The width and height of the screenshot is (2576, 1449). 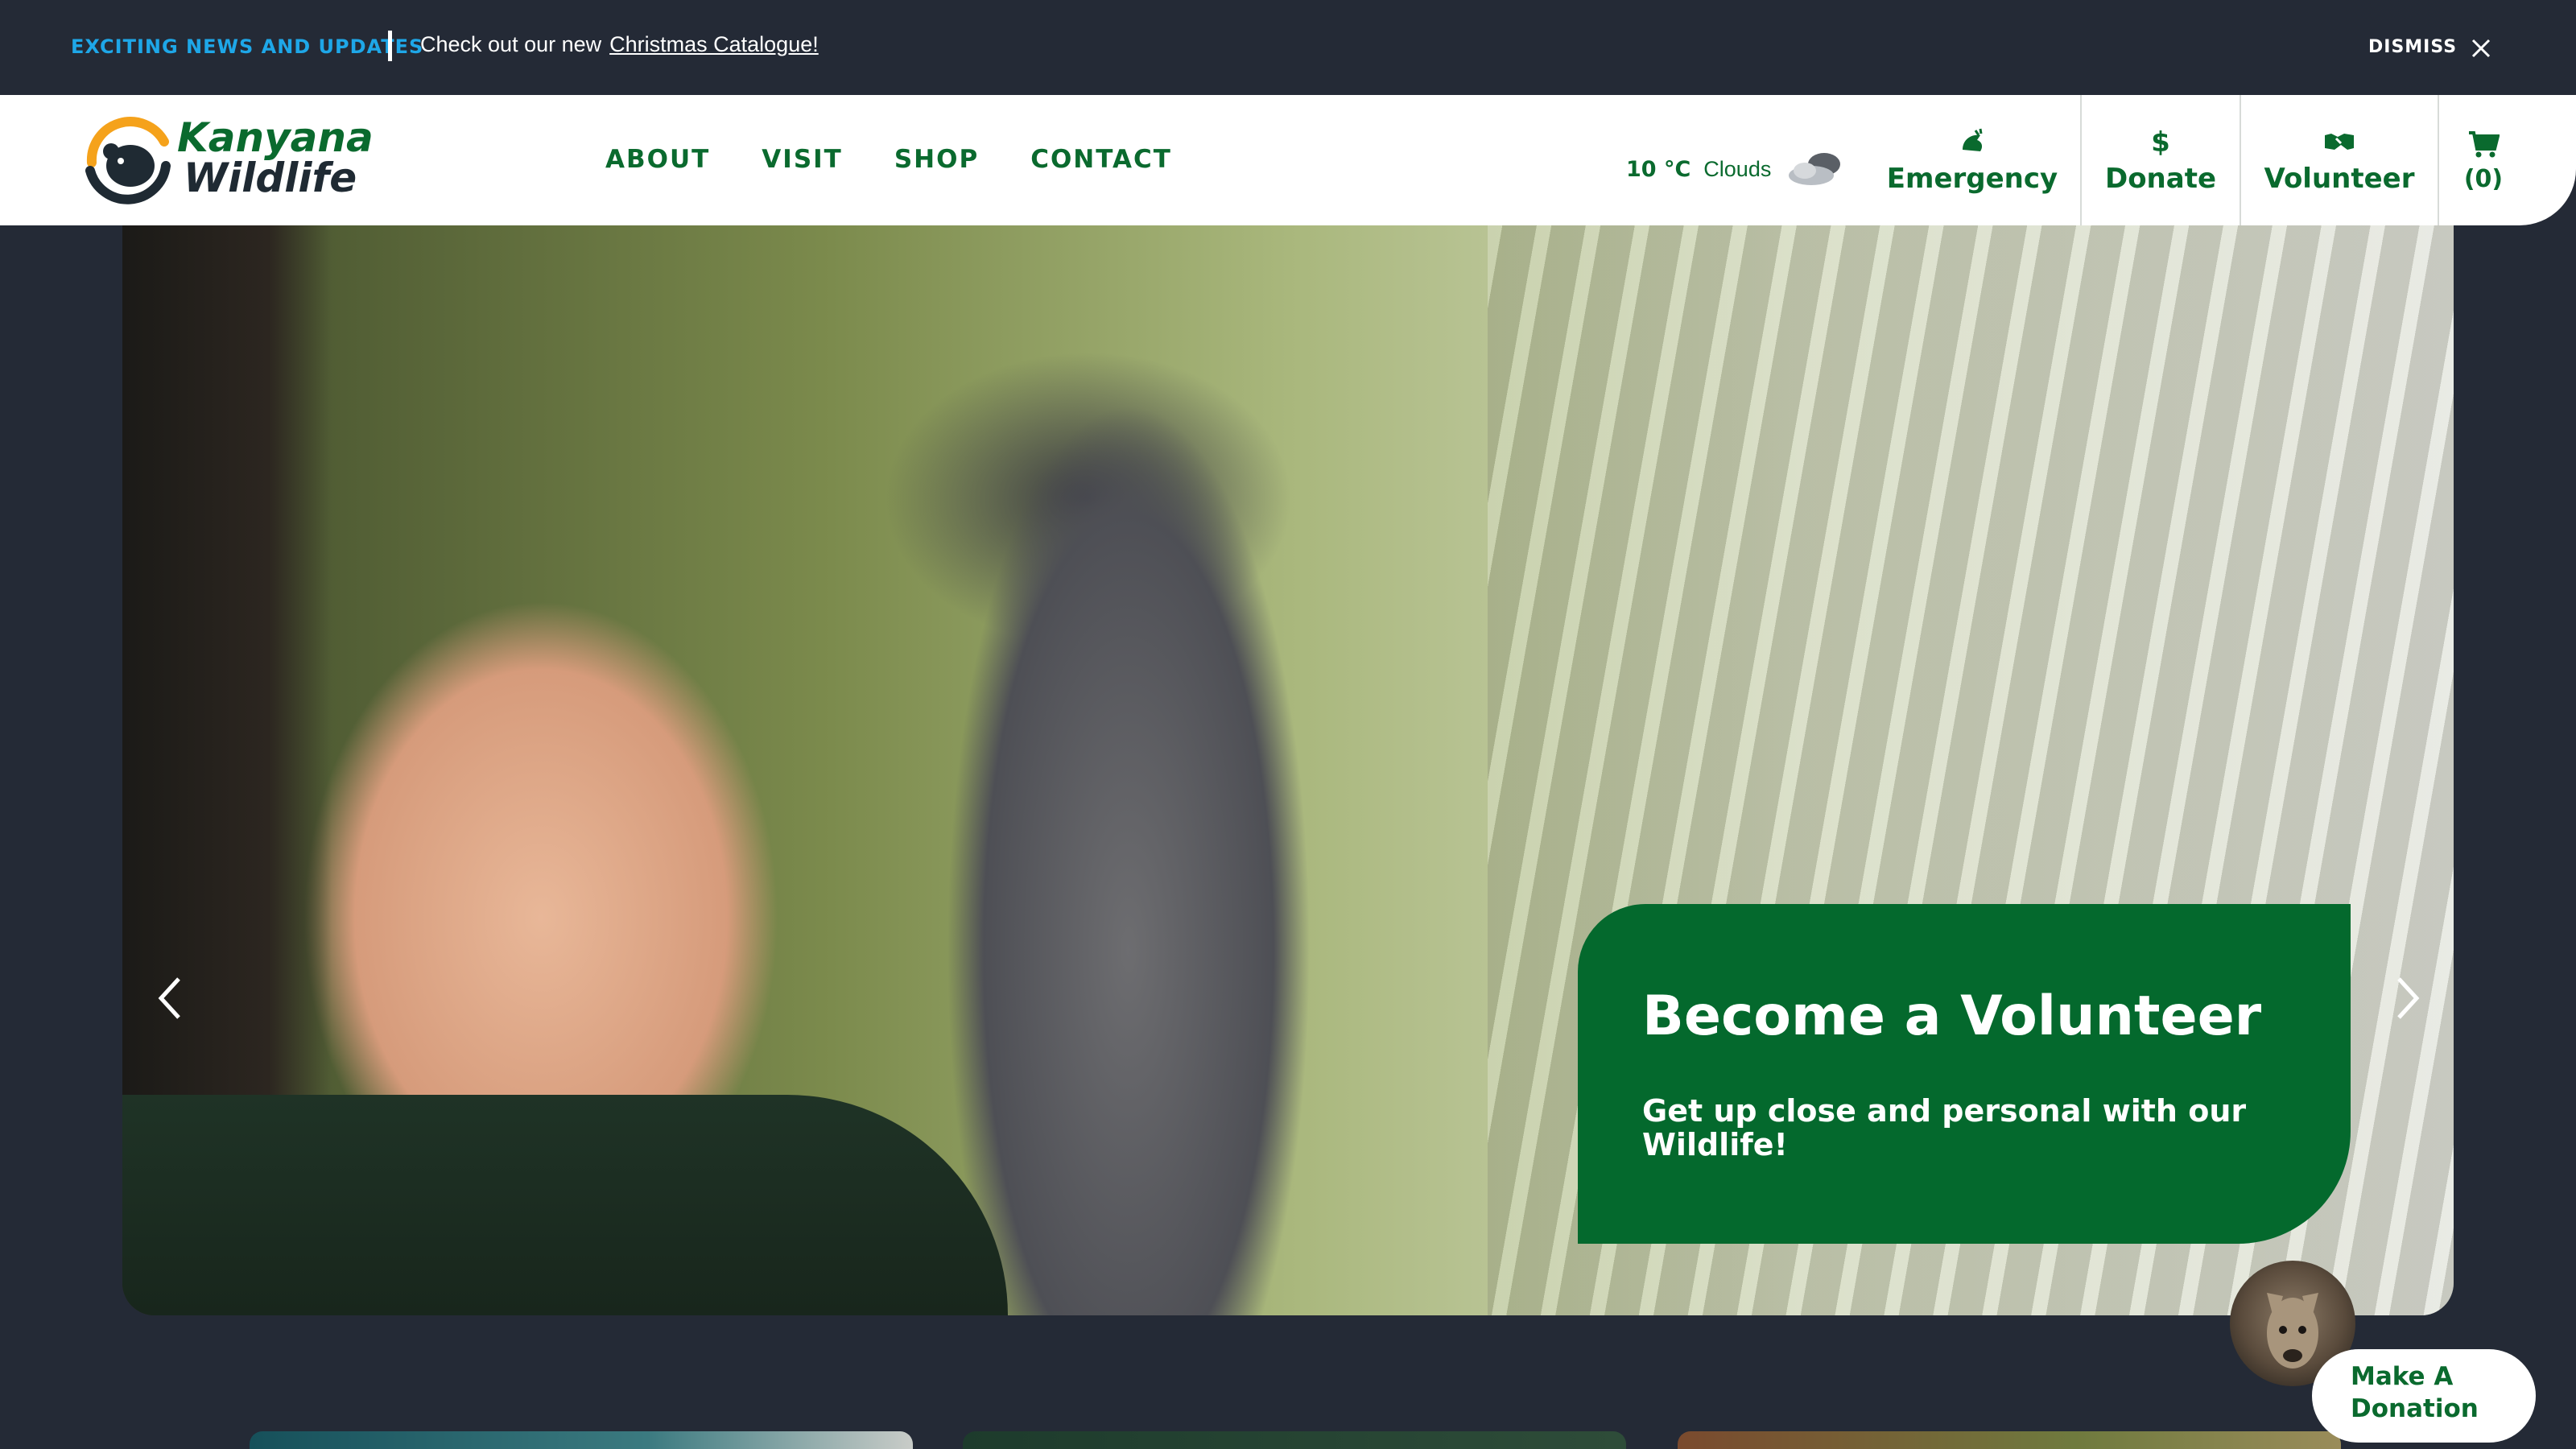 I want to click on cart-button: (0), so click(x=2483, y=160).